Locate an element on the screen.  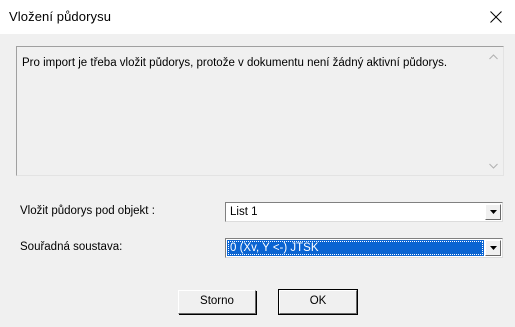
title-bar: Vložení půdorysu is located at coordinates (257, 17).